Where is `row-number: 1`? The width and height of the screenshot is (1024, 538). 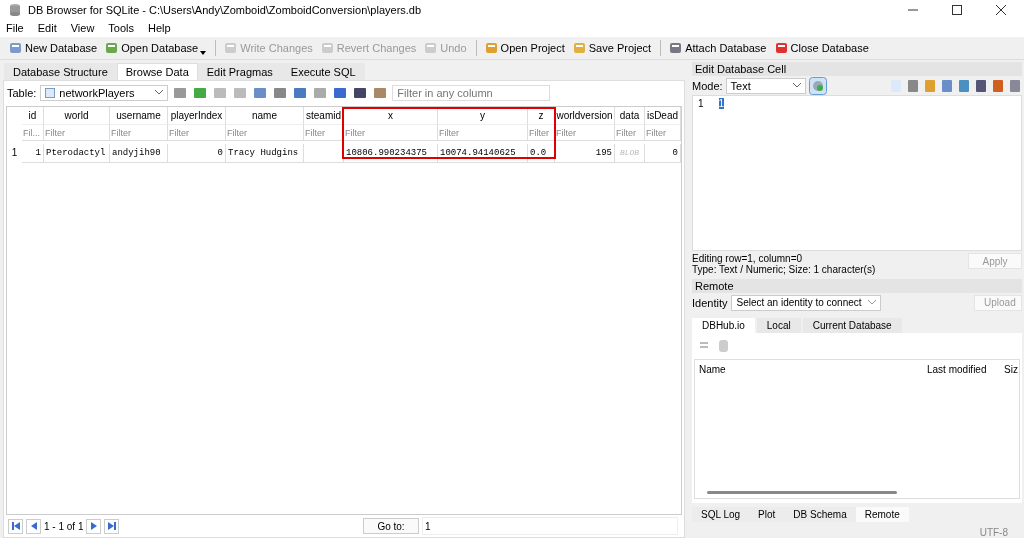
row-number: 1 is located at coordinates (14, 153).